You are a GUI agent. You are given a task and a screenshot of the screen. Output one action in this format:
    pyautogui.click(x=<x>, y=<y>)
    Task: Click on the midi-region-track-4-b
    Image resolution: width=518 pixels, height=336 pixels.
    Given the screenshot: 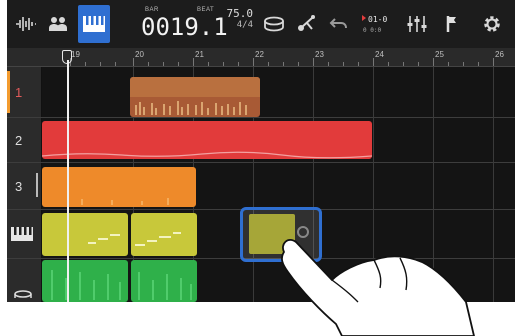 What is the action you would take?
    pyautogui.click(x=164, y=234)
    